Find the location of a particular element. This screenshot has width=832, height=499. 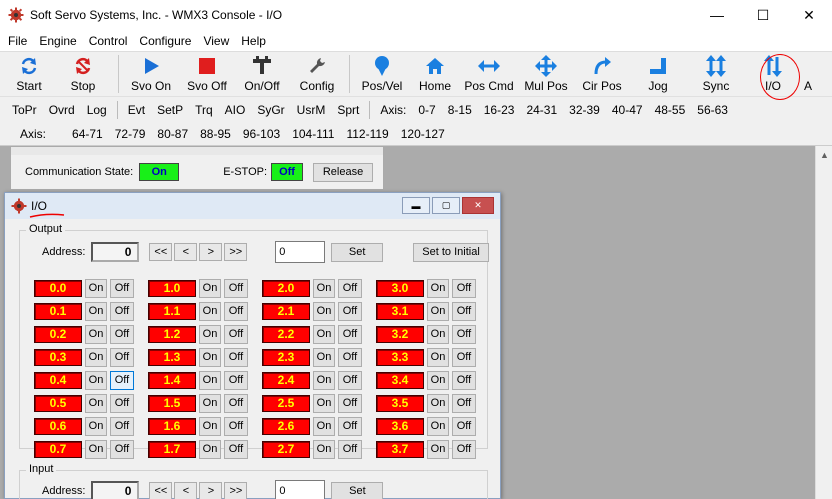

sync-button: Sync is located at coordinates (716, 73).